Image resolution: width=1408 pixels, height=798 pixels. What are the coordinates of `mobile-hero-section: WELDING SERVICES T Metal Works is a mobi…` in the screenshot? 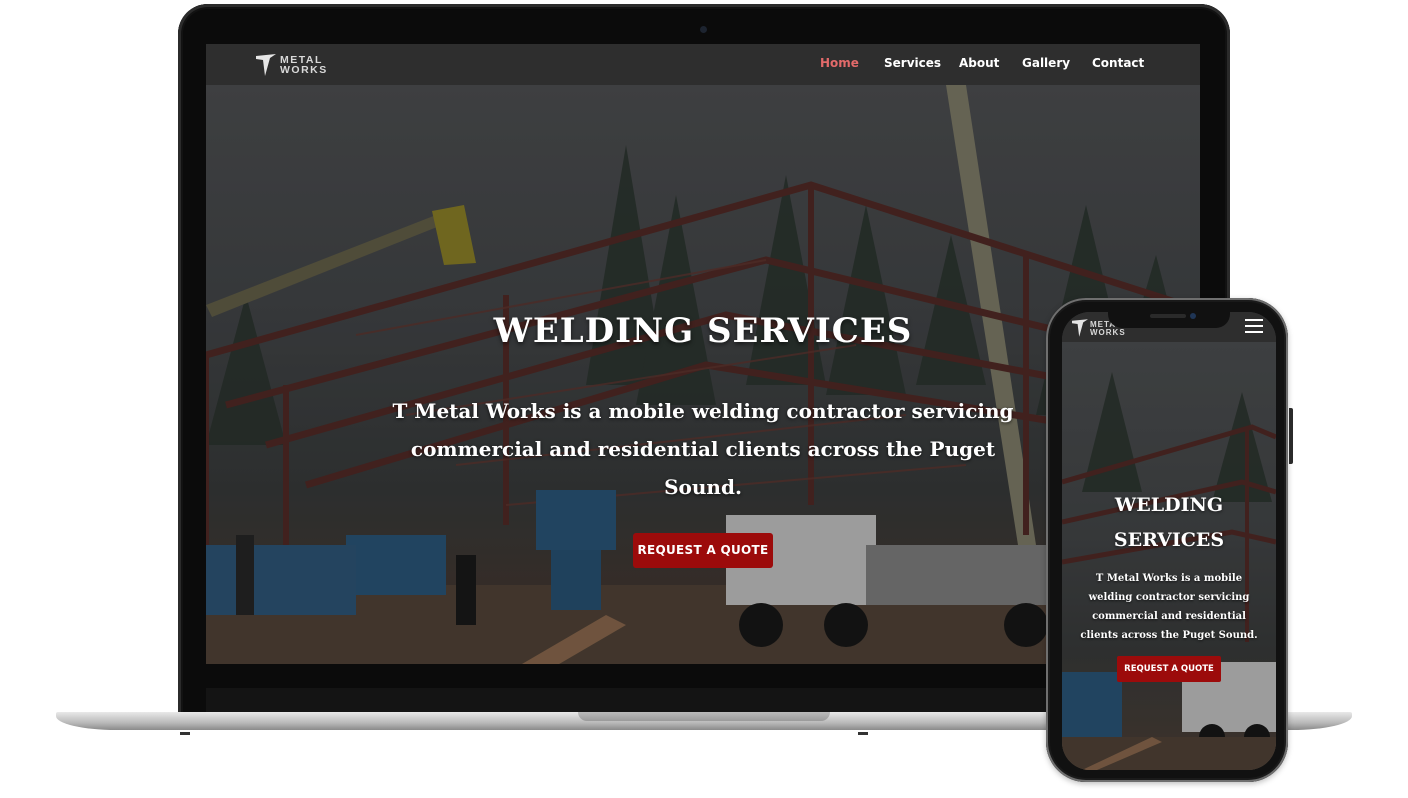 It's located at (1169, 556).